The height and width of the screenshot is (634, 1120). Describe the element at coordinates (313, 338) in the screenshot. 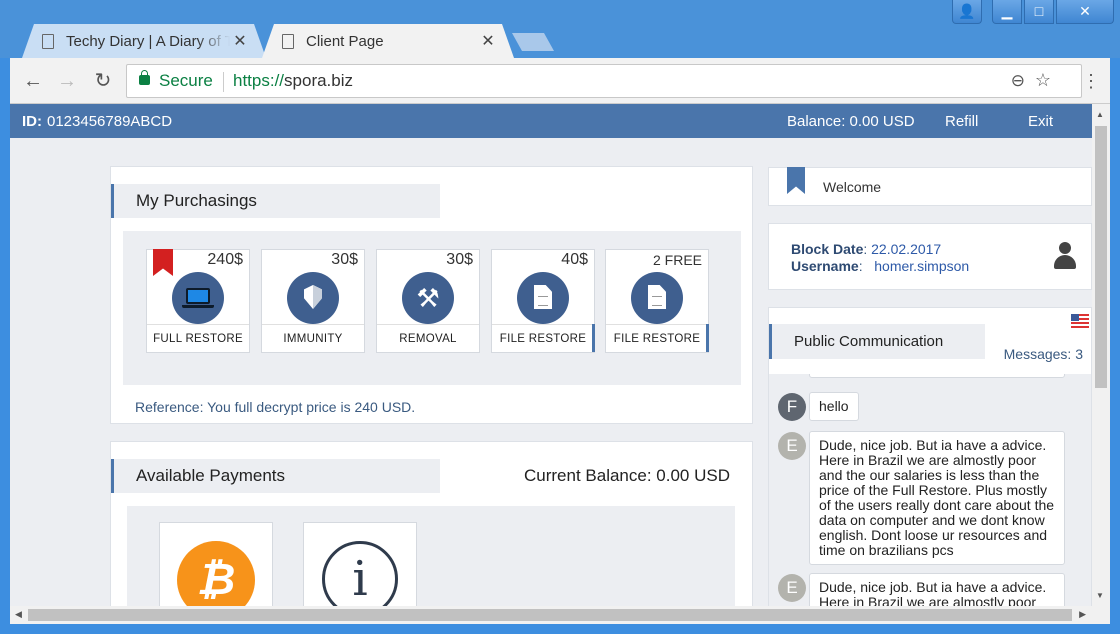

I see `product-label: IMMUNITY` at that location.